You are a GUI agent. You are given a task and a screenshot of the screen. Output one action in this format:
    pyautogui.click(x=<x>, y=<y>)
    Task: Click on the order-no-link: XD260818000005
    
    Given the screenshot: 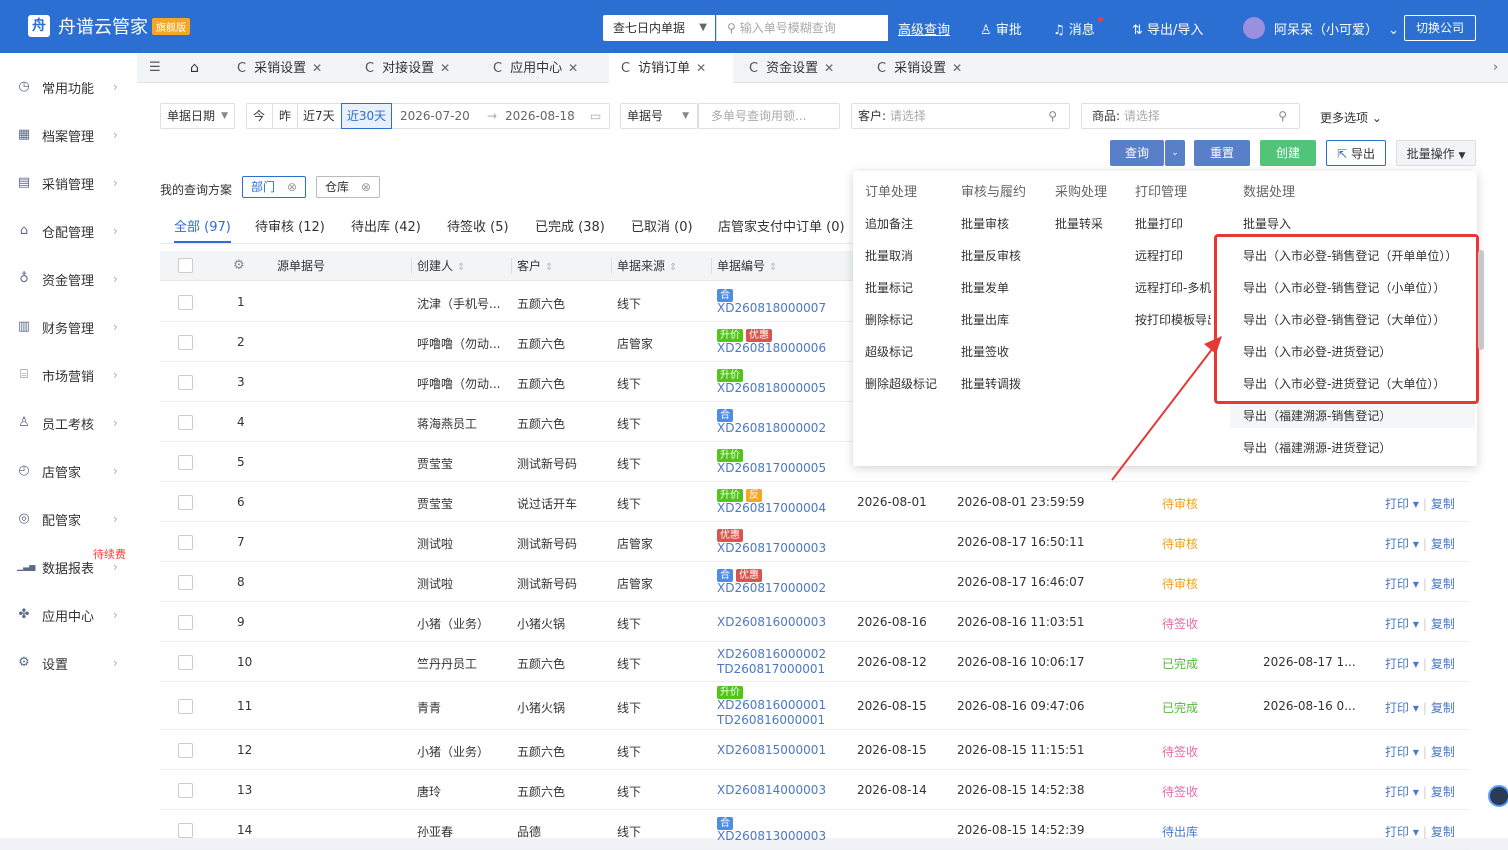 What is the action you would take?
    pyautogui.click(x=771, y=388)
    